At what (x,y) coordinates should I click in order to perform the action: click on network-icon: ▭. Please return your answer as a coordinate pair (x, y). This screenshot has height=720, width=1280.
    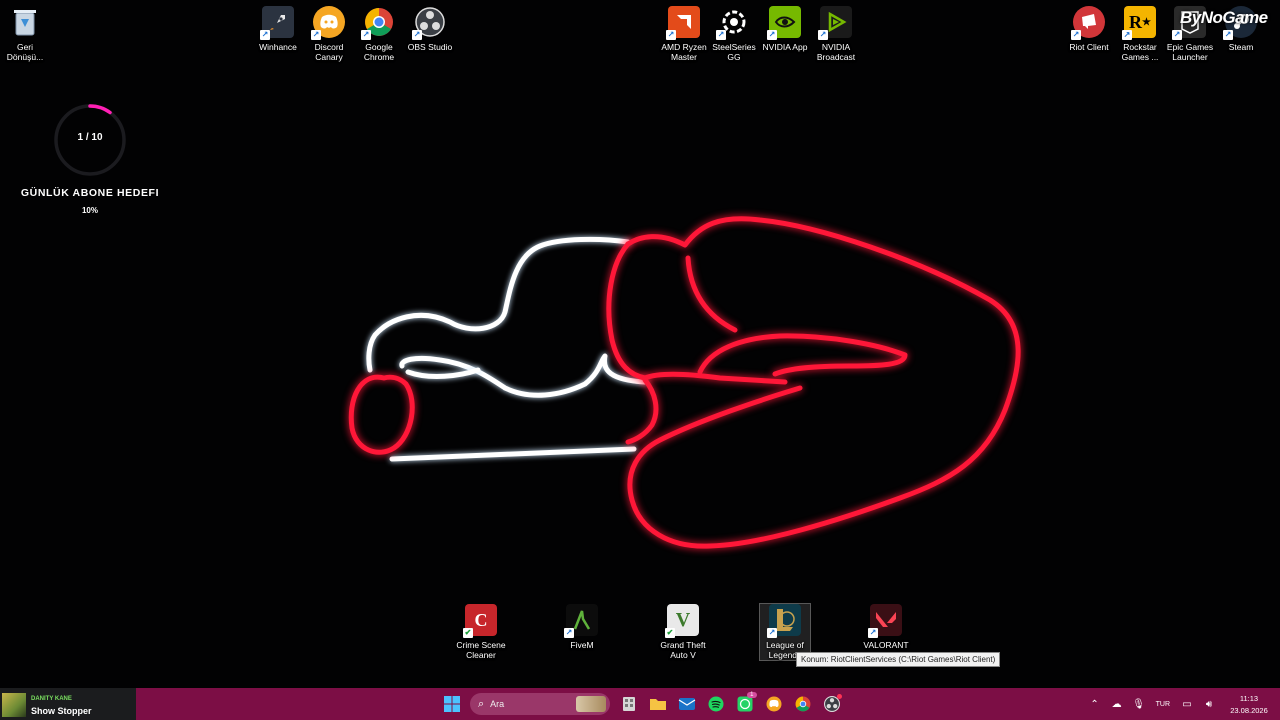
    Looking at the image, I should click on (1187, 704).